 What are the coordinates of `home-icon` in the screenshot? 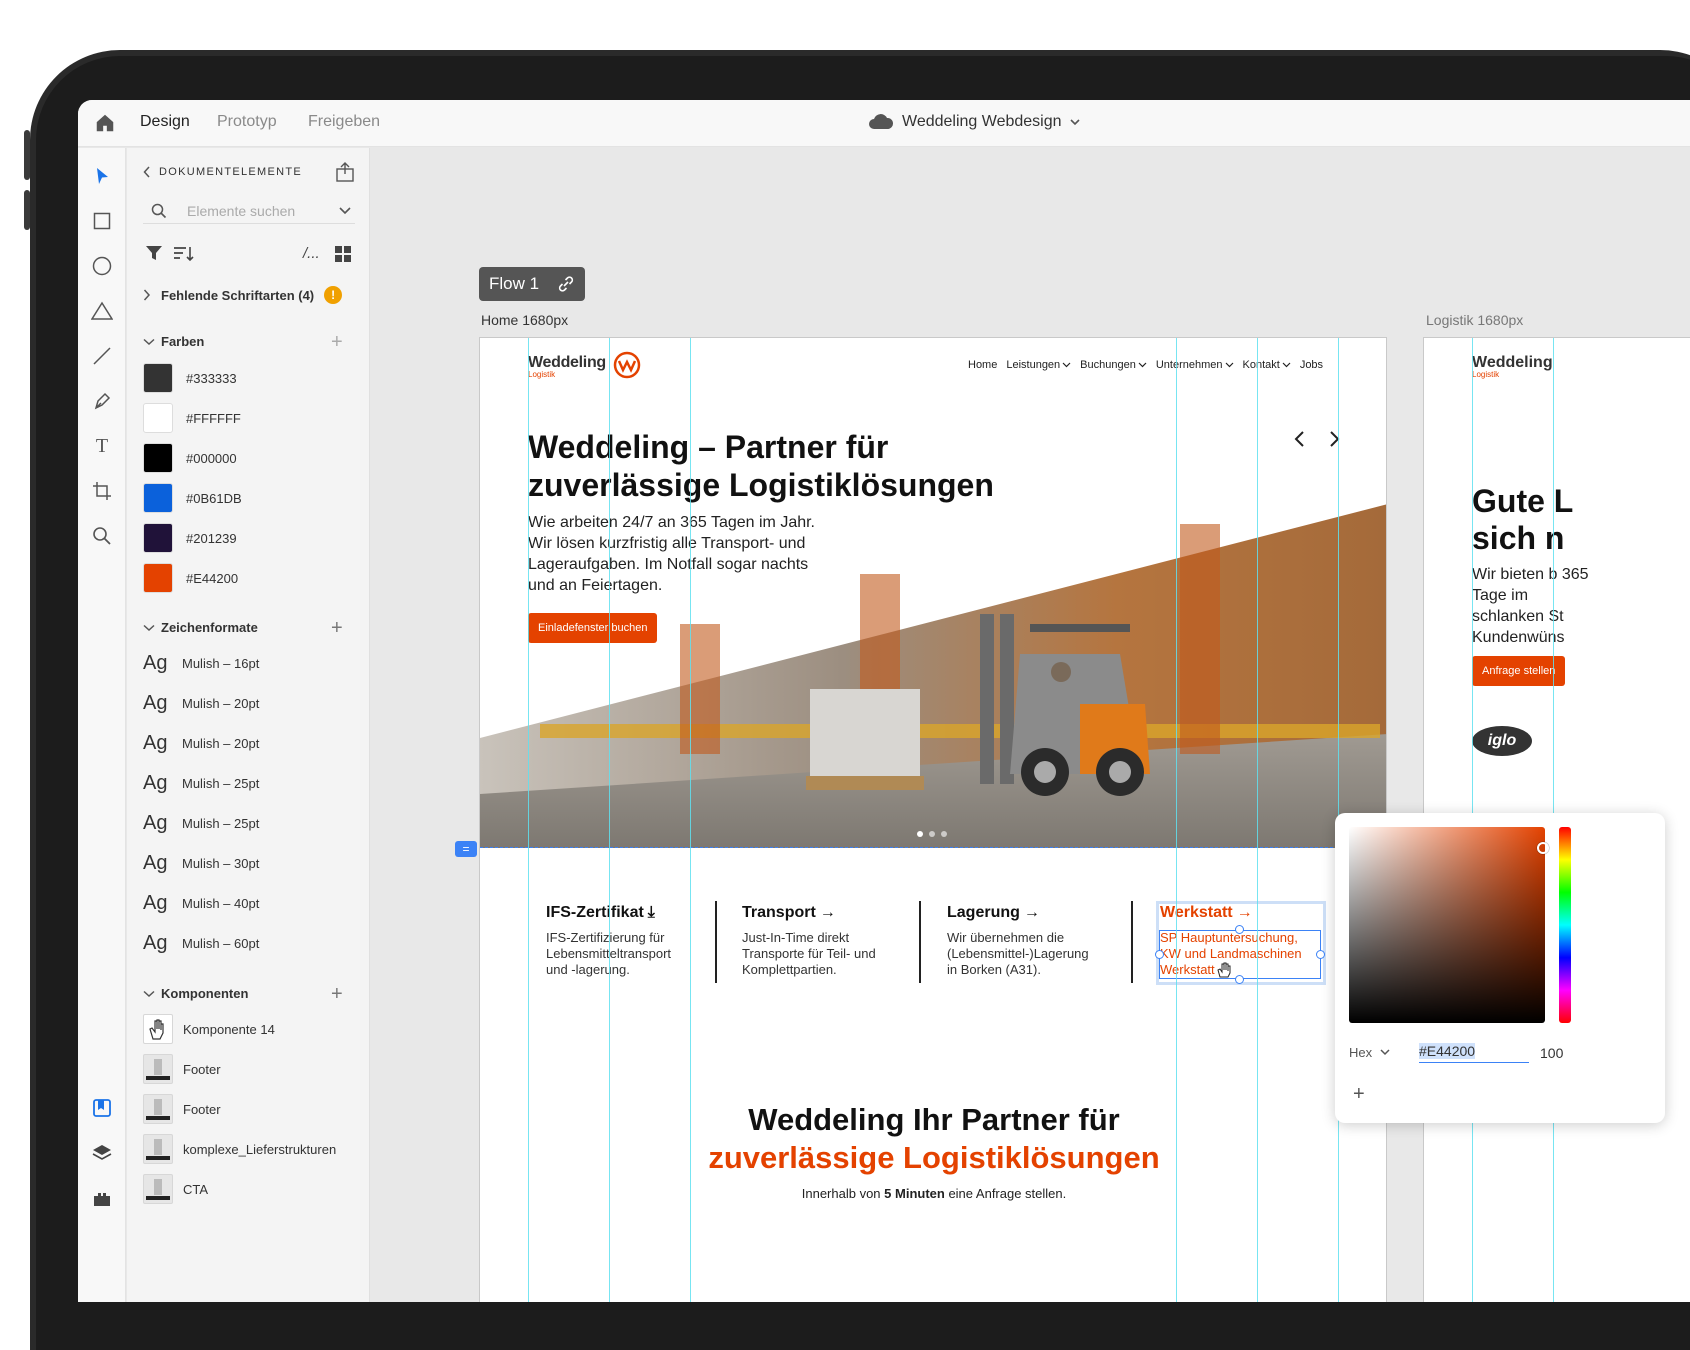 It's located at (105, 123).